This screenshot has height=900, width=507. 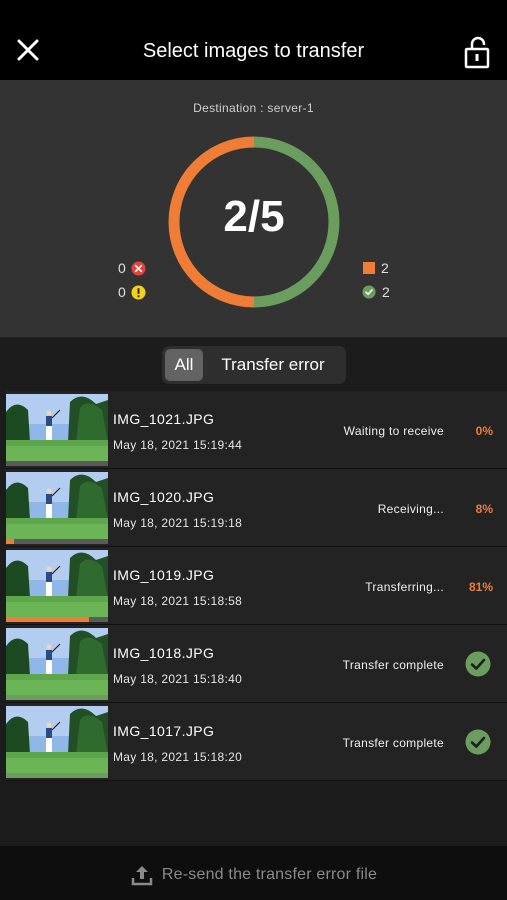 What do you see at coordinates (138, 268) in the screenshot?
I see `error-icon` at bounding box center [138, 268].